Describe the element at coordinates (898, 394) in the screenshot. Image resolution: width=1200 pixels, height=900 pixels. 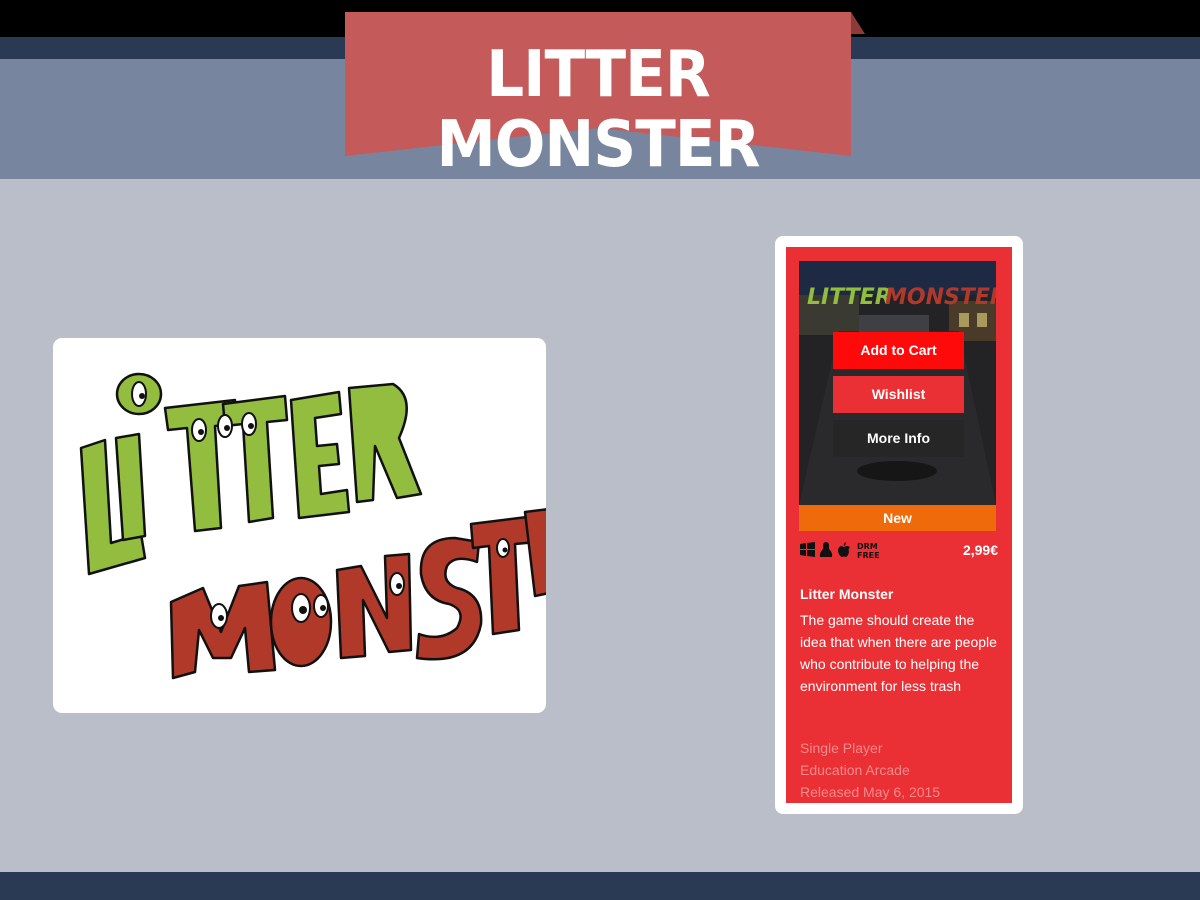
I see `wishlist-button: Wishlist` at that location.